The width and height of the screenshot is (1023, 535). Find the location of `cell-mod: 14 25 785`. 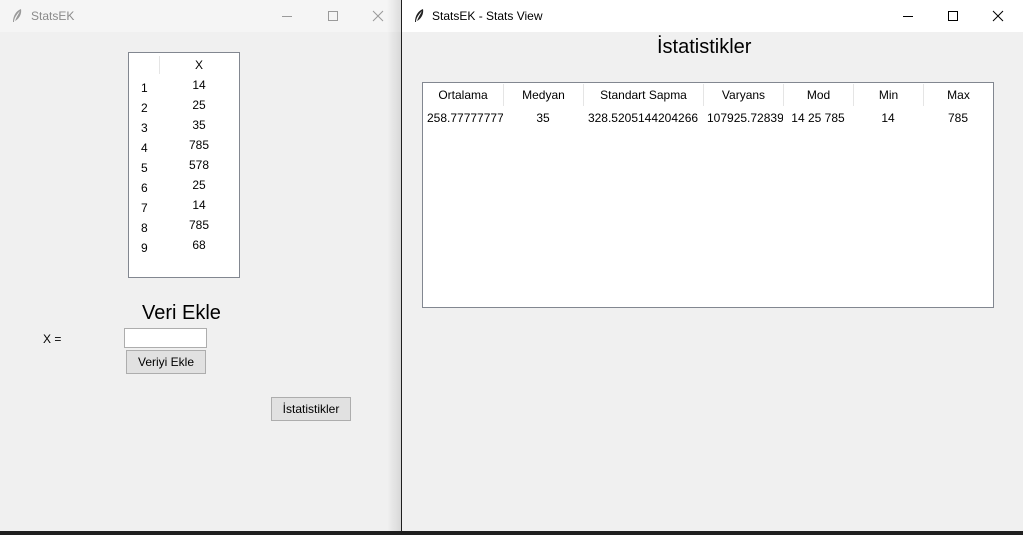

cell-mod: 14 25 785 is located at coordinates (818, 118).